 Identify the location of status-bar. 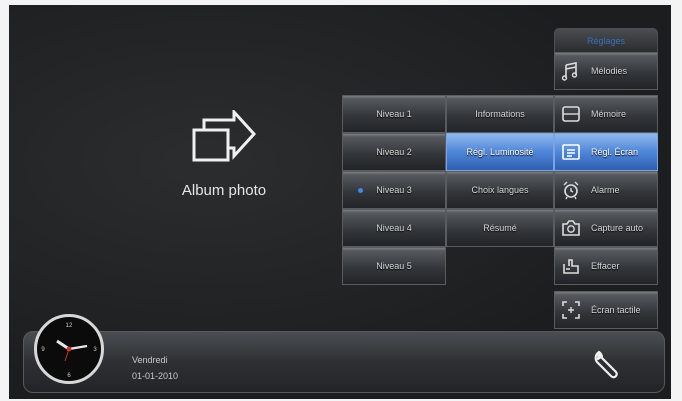
(344, 362).